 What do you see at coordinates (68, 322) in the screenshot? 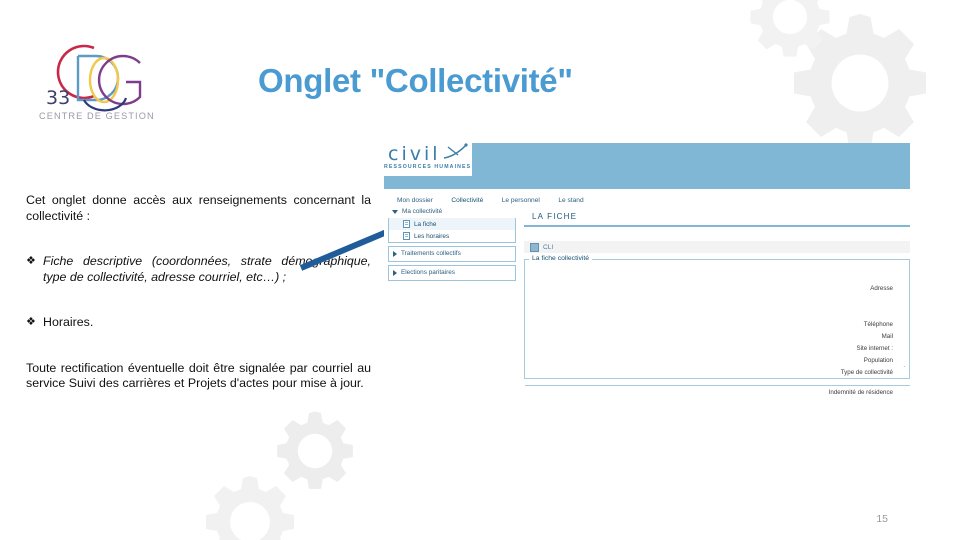
I see `bullet-item-horaires-label: Horaires.` at bounding box center [68, 322].